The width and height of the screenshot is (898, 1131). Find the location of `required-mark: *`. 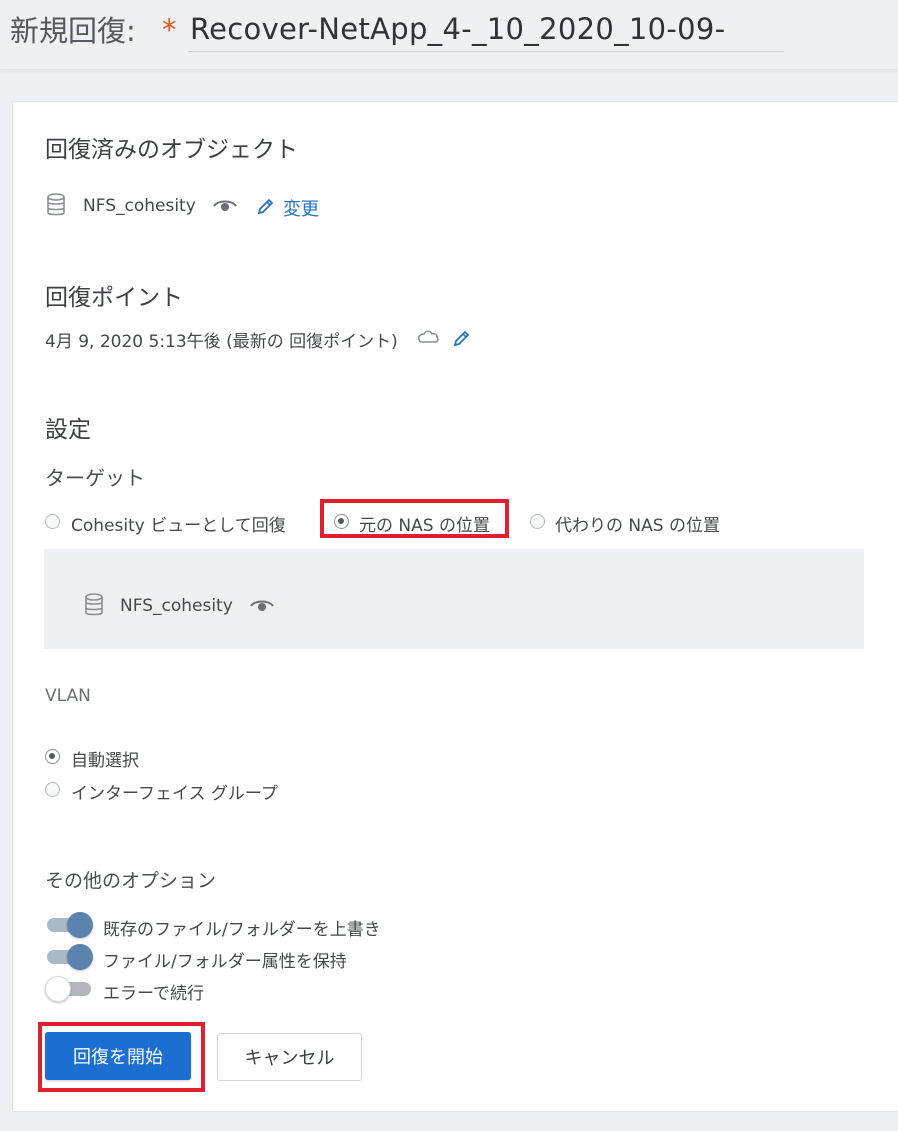

required-mark: * is located at coordinates (169, 30).